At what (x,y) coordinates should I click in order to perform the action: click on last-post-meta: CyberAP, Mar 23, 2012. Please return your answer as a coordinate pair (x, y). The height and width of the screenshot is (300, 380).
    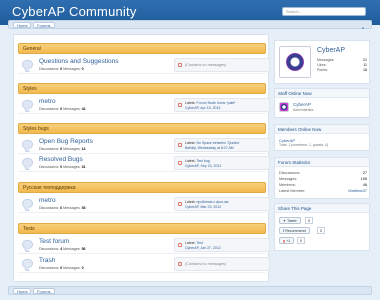
    Looking at the image, I should click on (203, 207).